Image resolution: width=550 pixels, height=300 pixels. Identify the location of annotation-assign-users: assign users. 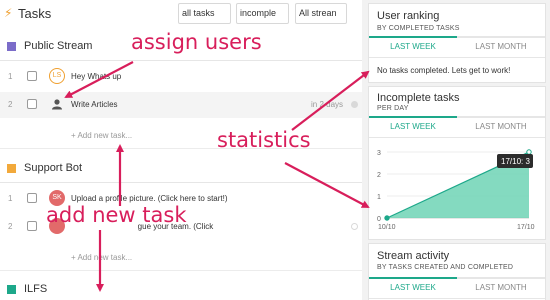
(196, 42).